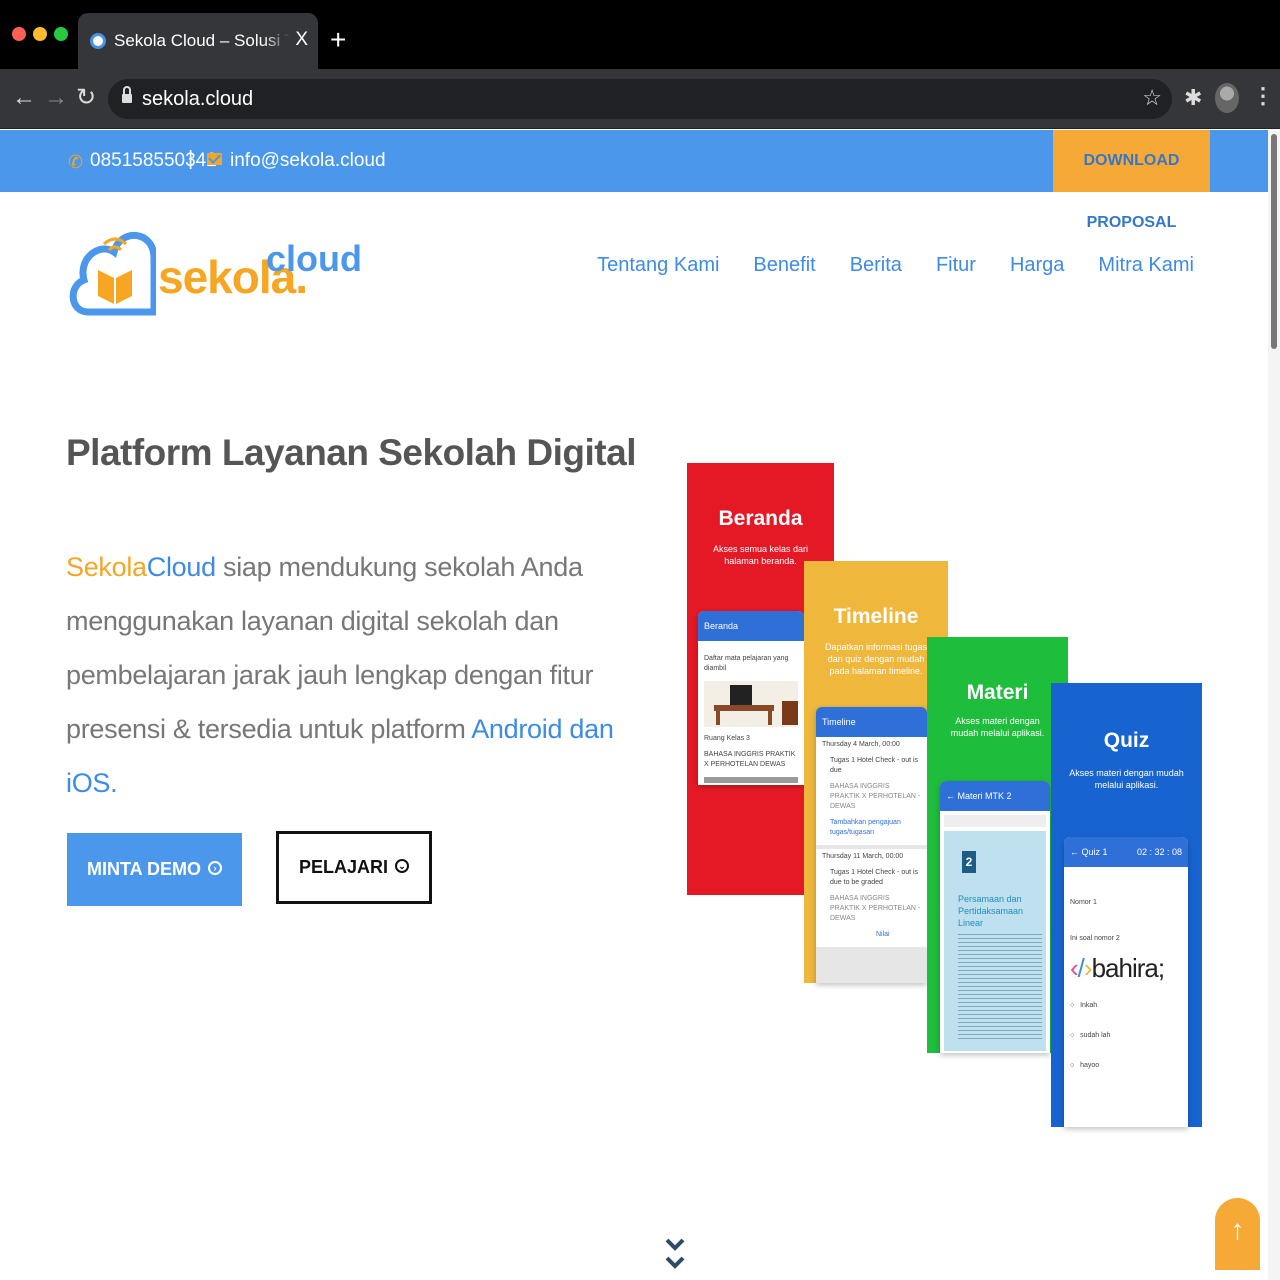 The height and width of the screenshot is (1280, 1280). What do you see at coordinates (1037, 265) in the screenshot?
I see `nav-item-harga: Harga` at bounding box center [1037, 265].